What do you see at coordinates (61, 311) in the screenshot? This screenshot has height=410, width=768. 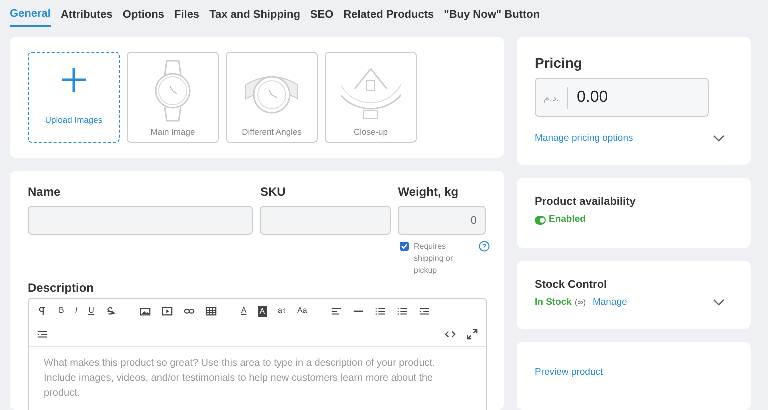 I see `toolbar-button: B` at bounding box center [61, 311].